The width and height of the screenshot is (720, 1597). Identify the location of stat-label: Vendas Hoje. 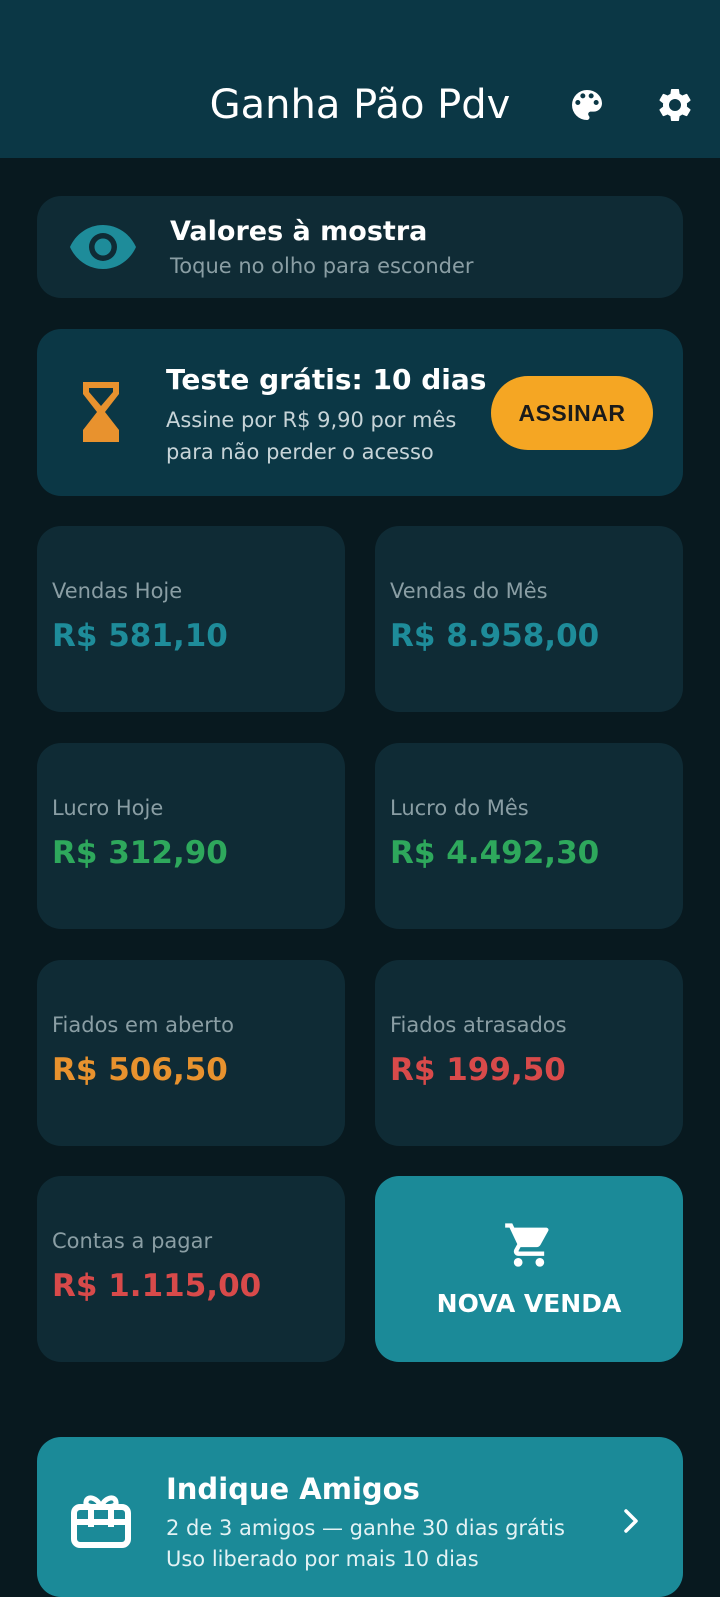
(117, 591).